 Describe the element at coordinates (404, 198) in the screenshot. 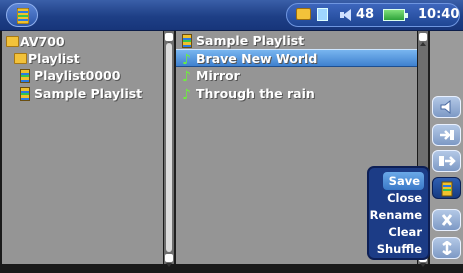

I see `menu-item-close: Close` at that location.